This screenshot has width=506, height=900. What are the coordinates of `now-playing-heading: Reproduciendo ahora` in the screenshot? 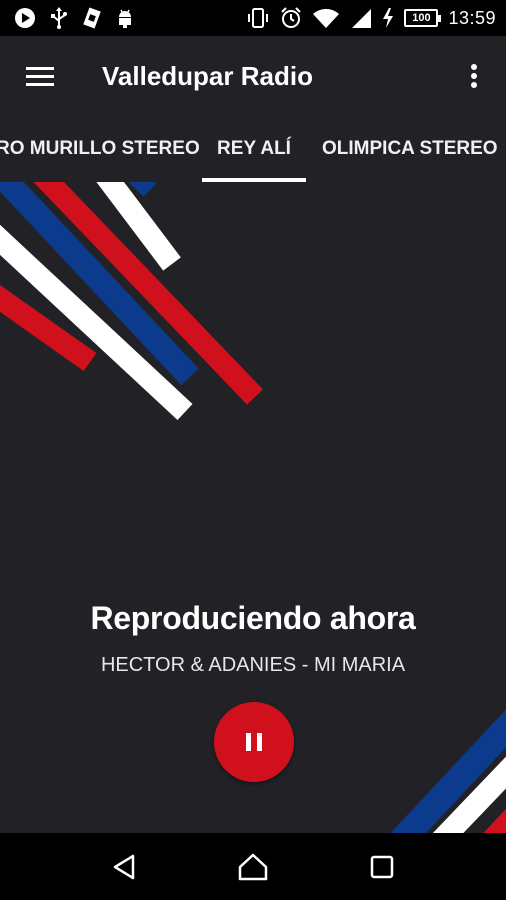 It's located at (253, 618).